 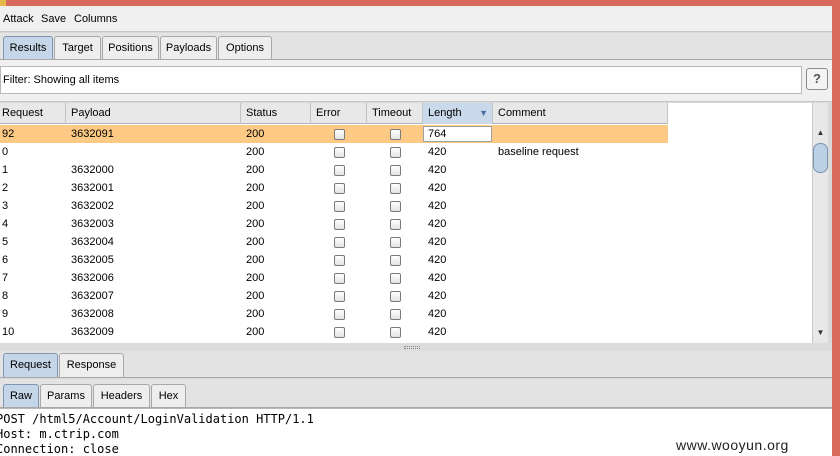 What do you see at coordinates (92, 188) in the screenshot?
I see `cell-payload: 3632001` at bounding box center [92, 188].